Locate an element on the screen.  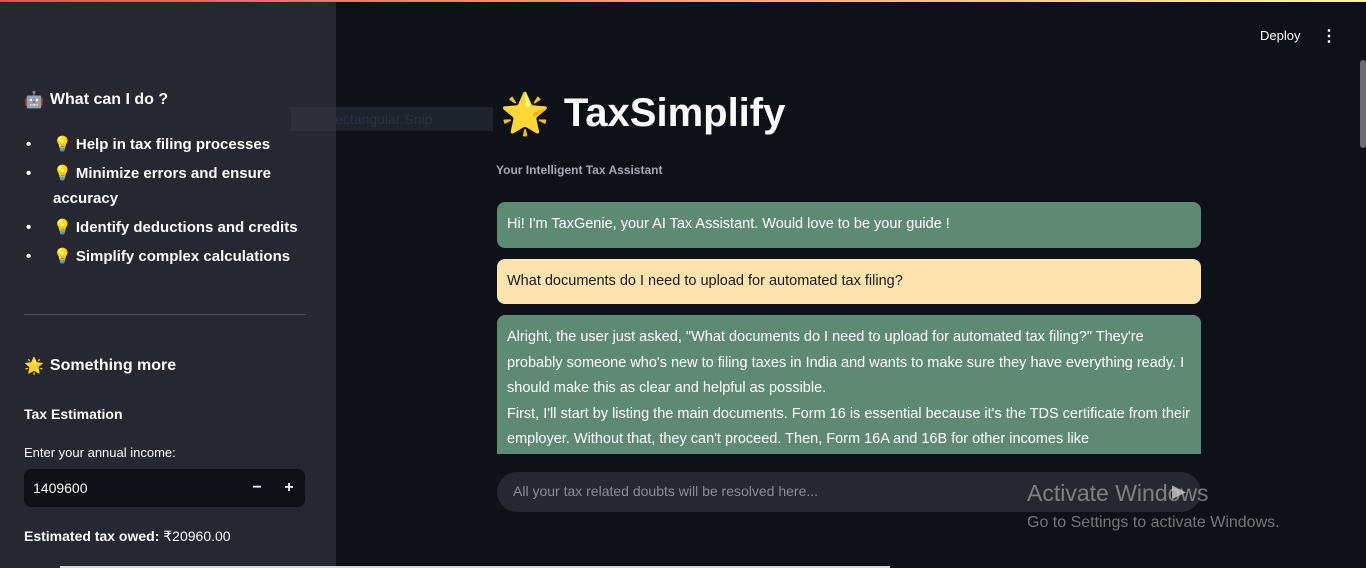
page-subtitle: Your Intelligent Tax Assistant is located at coordinates (579, 170).